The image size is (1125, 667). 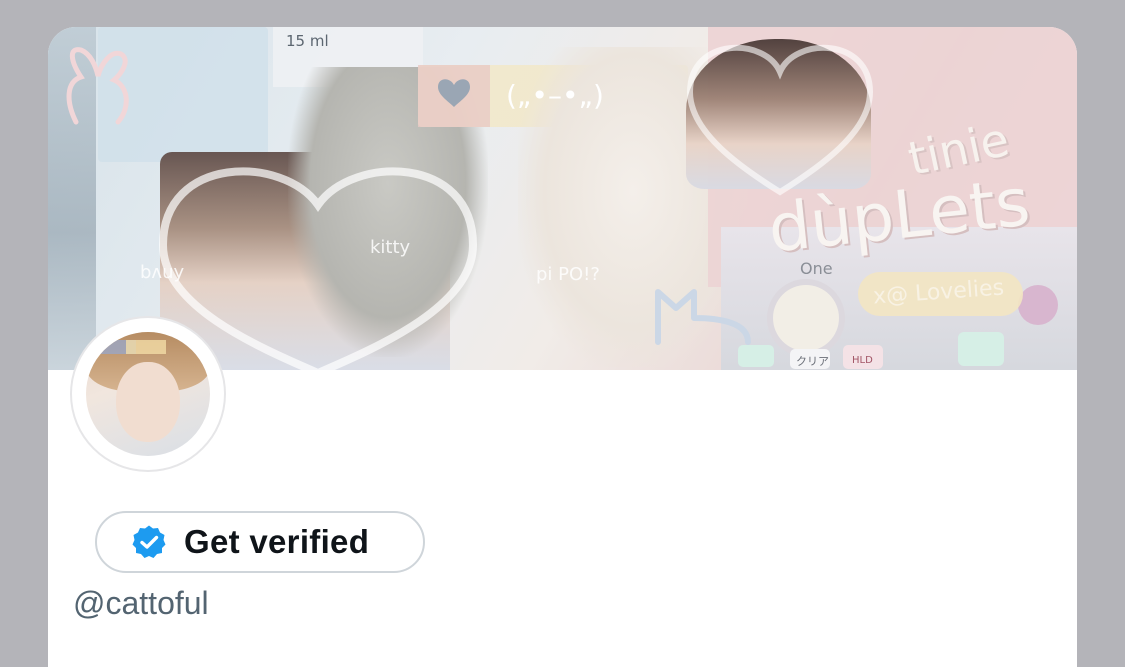 I want to click on banner-phone-dpad, so click(x=806, y=318).